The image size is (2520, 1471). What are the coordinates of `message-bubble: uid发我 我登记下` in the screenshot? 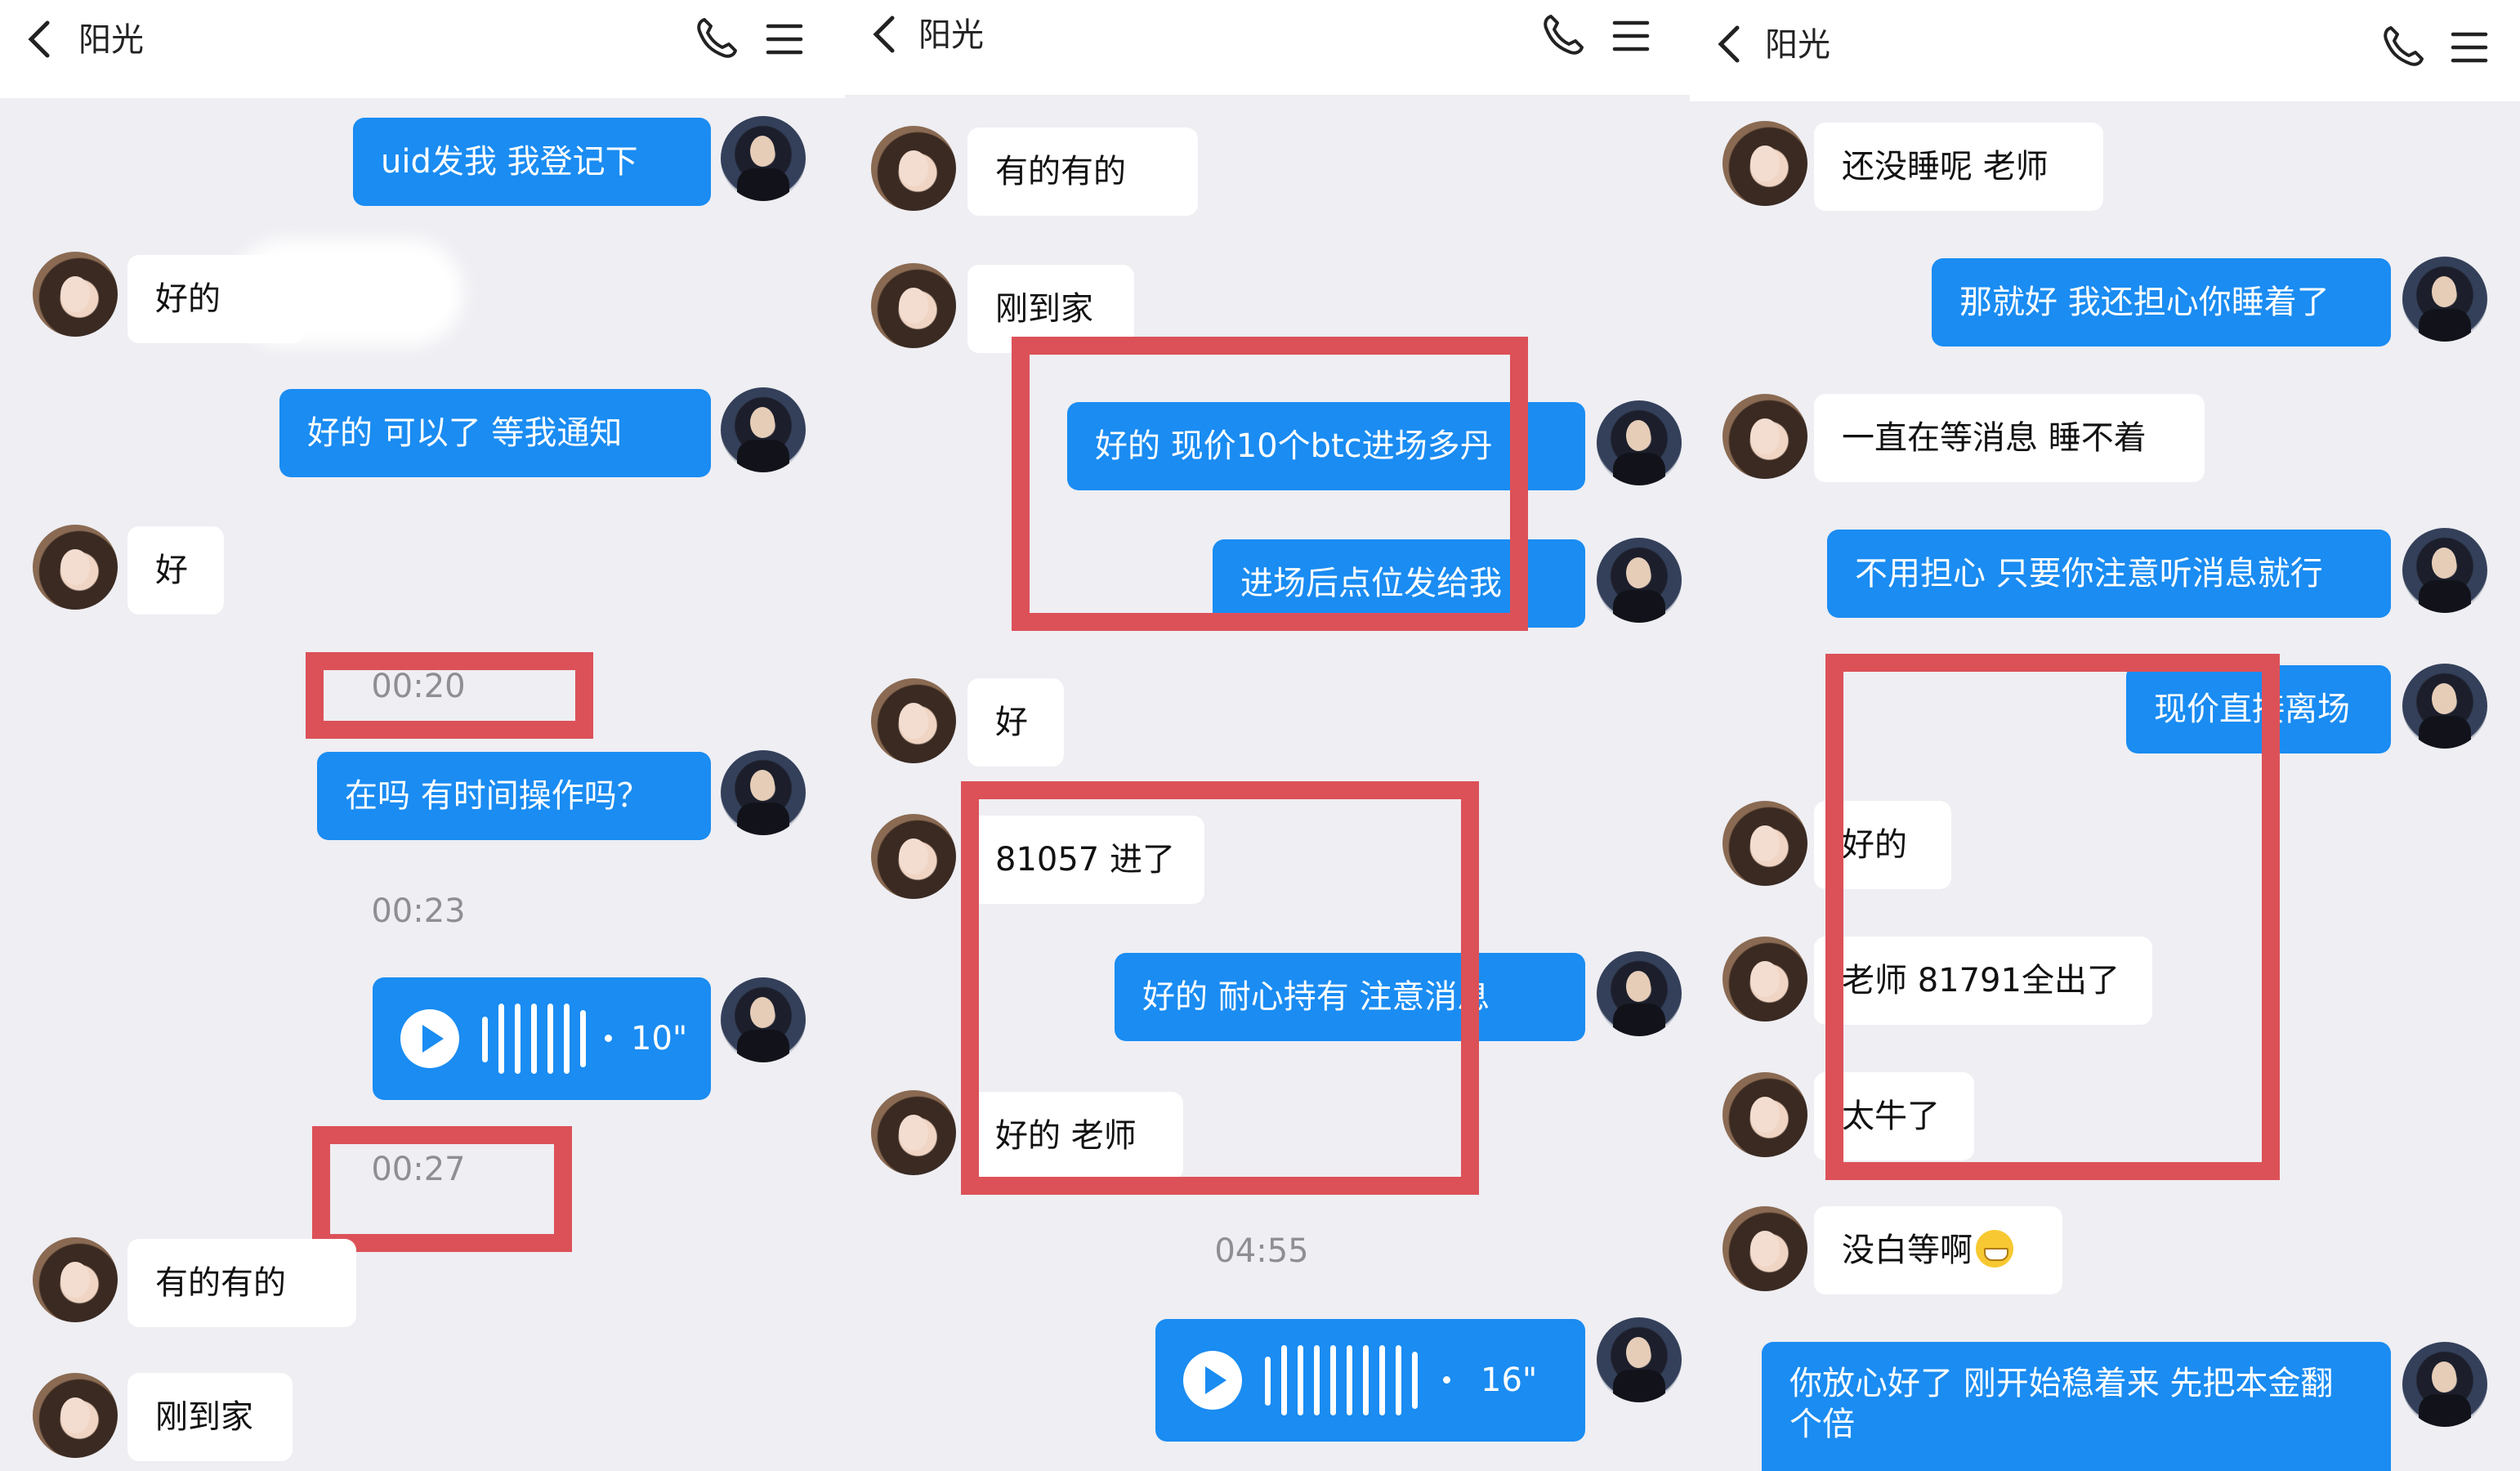 It's located at (532, 162).